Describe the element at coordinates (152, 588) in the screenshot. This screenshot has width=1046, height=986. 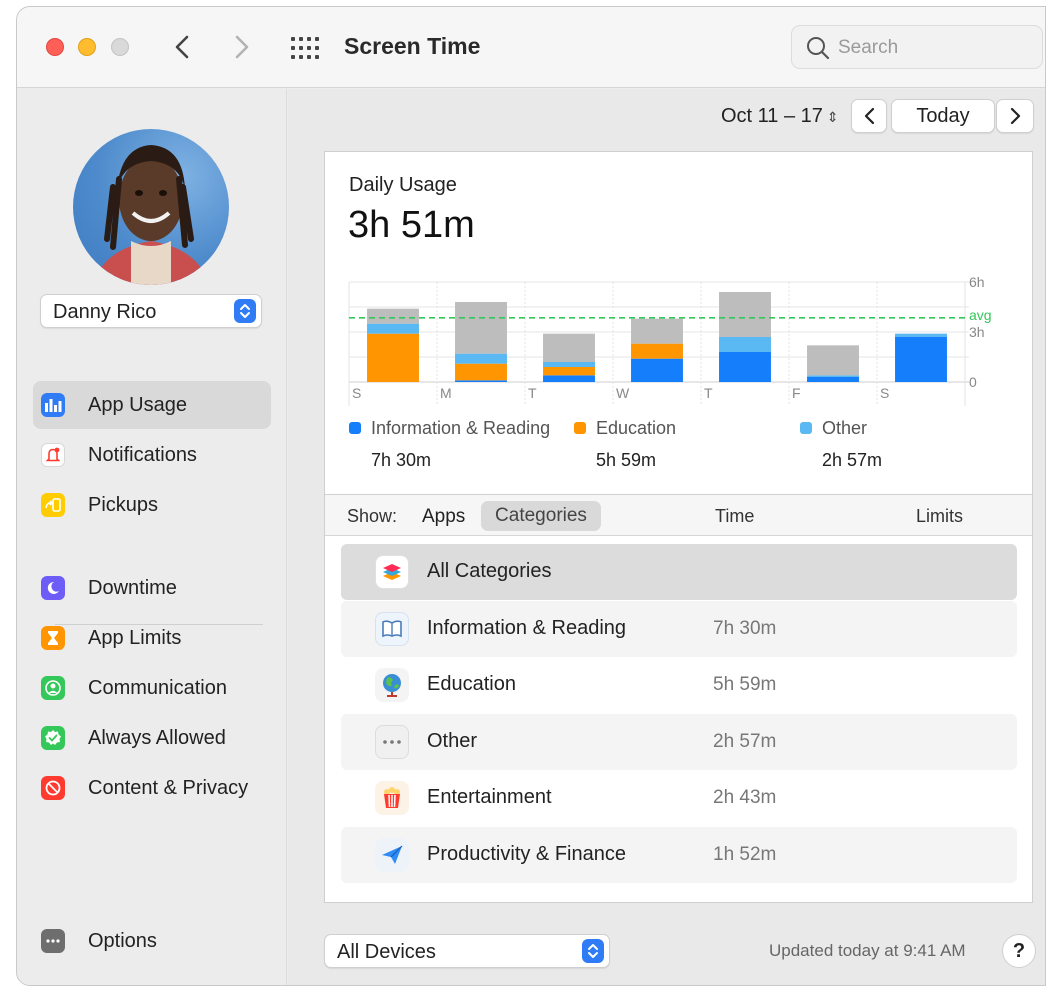
I see `sidebar-item-downtime: Downtime` at that location.